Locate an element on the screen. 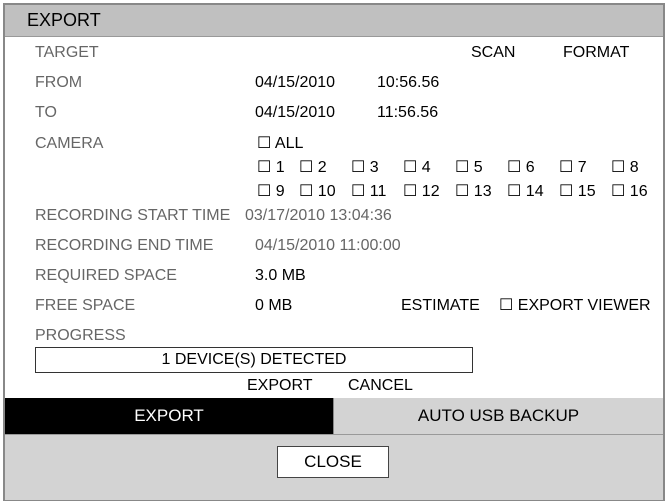  estimate-button: ESTIMATE is located at coordinates (440, 306).